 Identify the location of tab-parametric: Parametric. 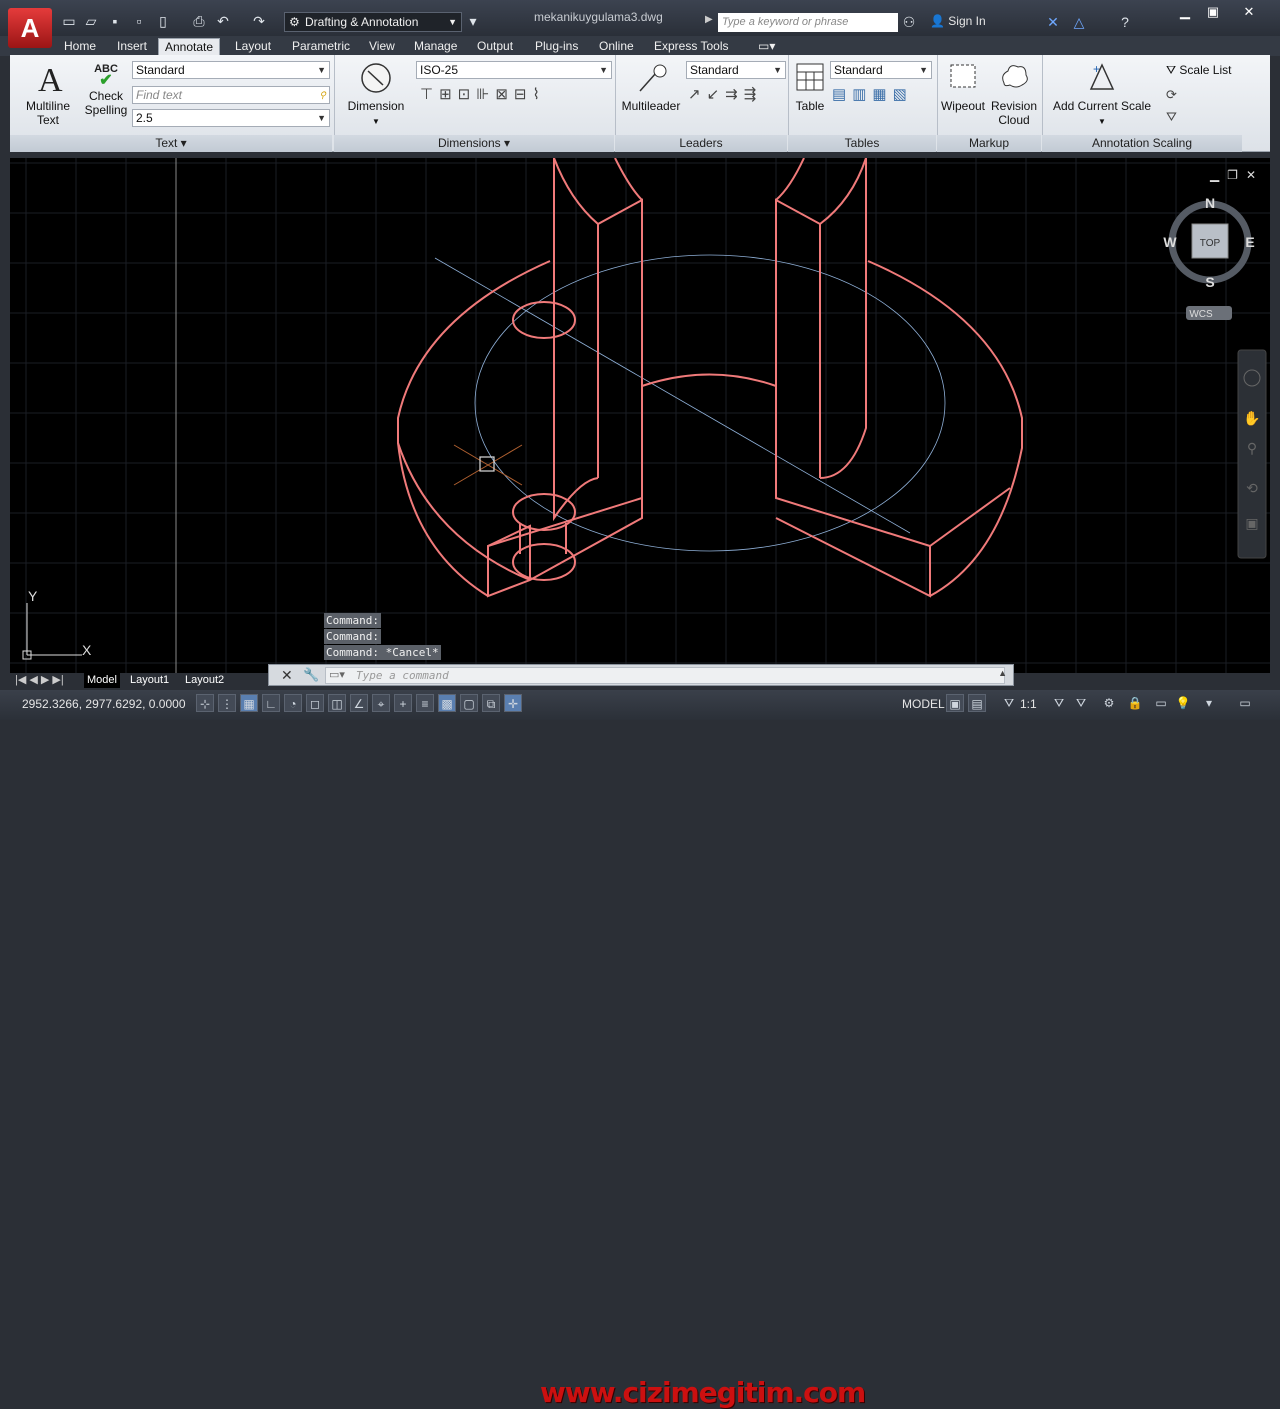
(321, 47).